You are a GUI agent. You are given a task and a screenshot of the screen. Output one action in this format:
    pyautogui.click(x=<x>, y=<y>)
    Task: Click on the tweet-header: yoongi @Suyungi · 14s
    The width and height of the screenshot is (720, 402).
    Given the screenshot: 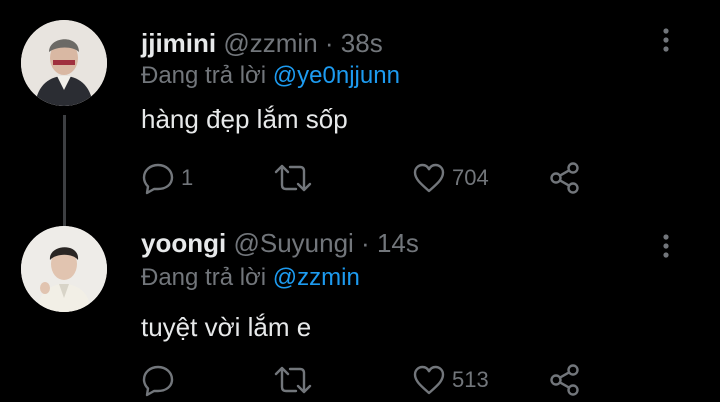 What is the action you would take?
    pyautogui.click(x=280, y=243)
    